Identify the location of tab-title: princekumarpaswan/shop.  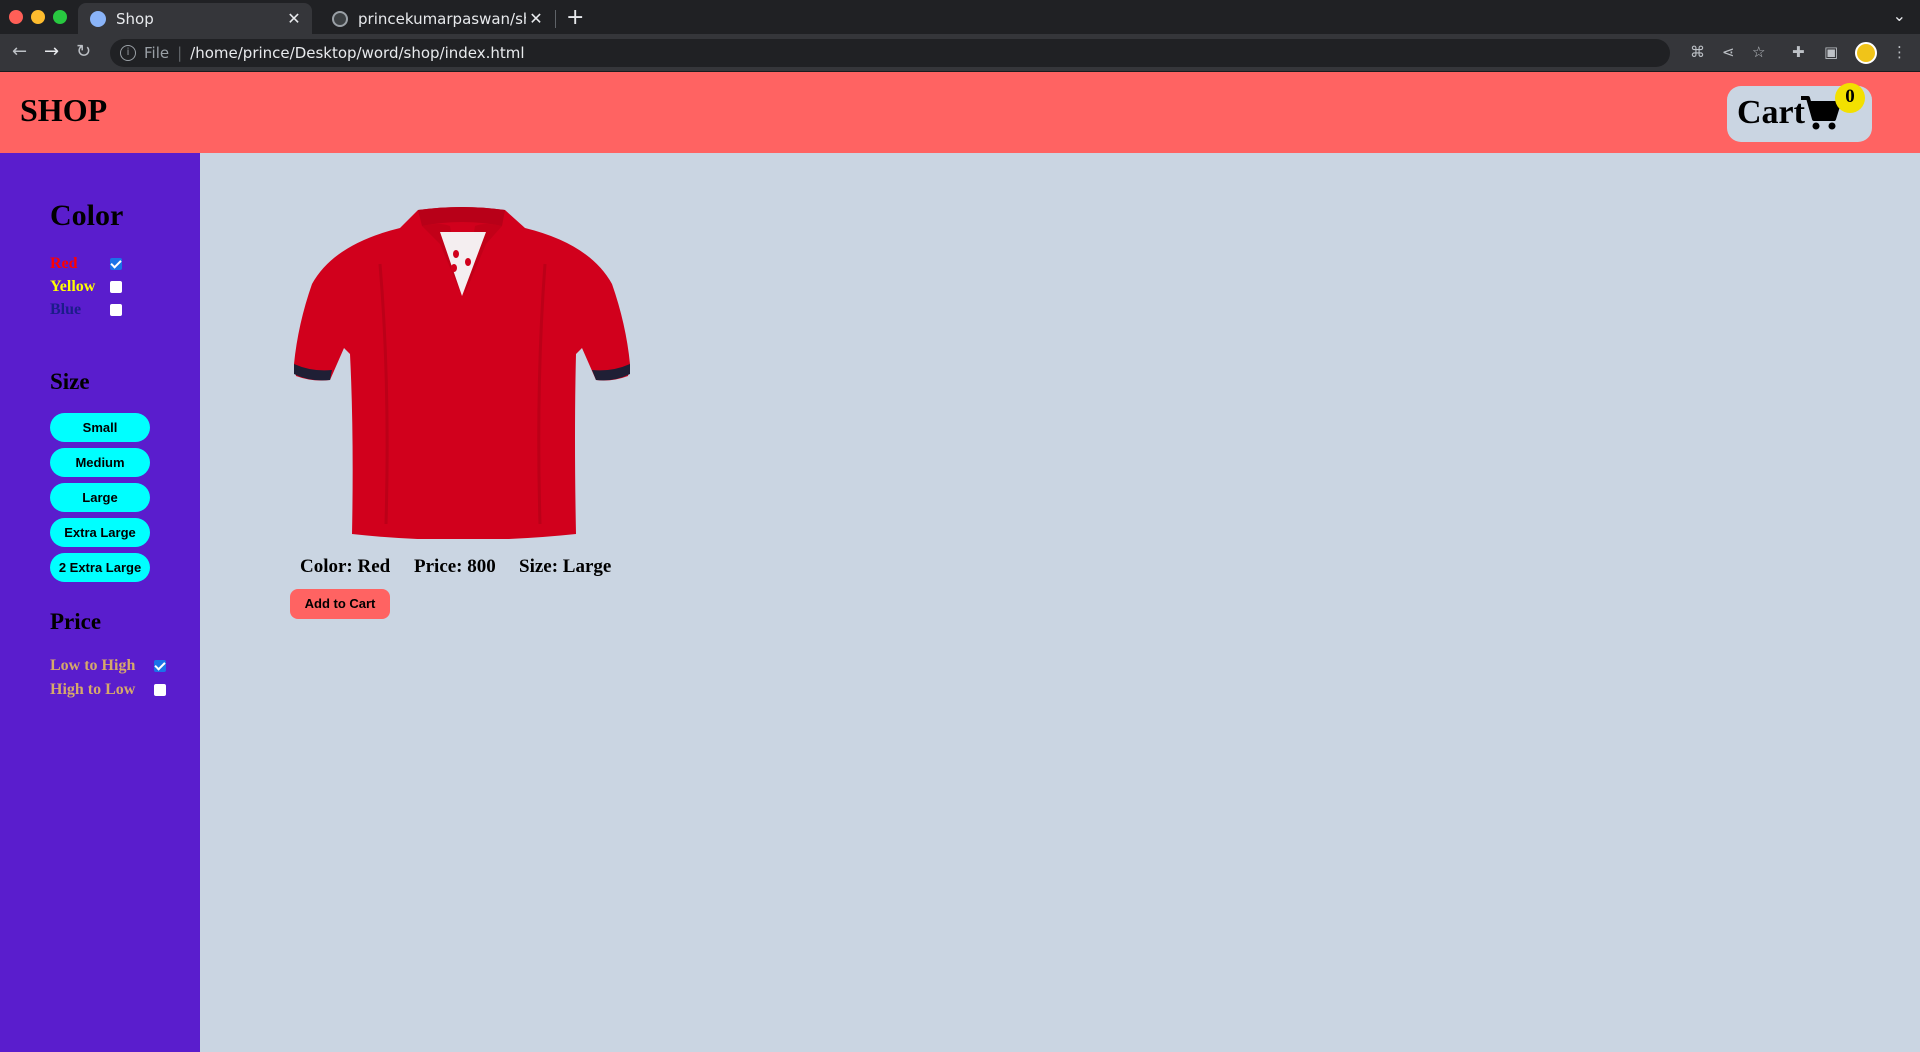
(442, 18).